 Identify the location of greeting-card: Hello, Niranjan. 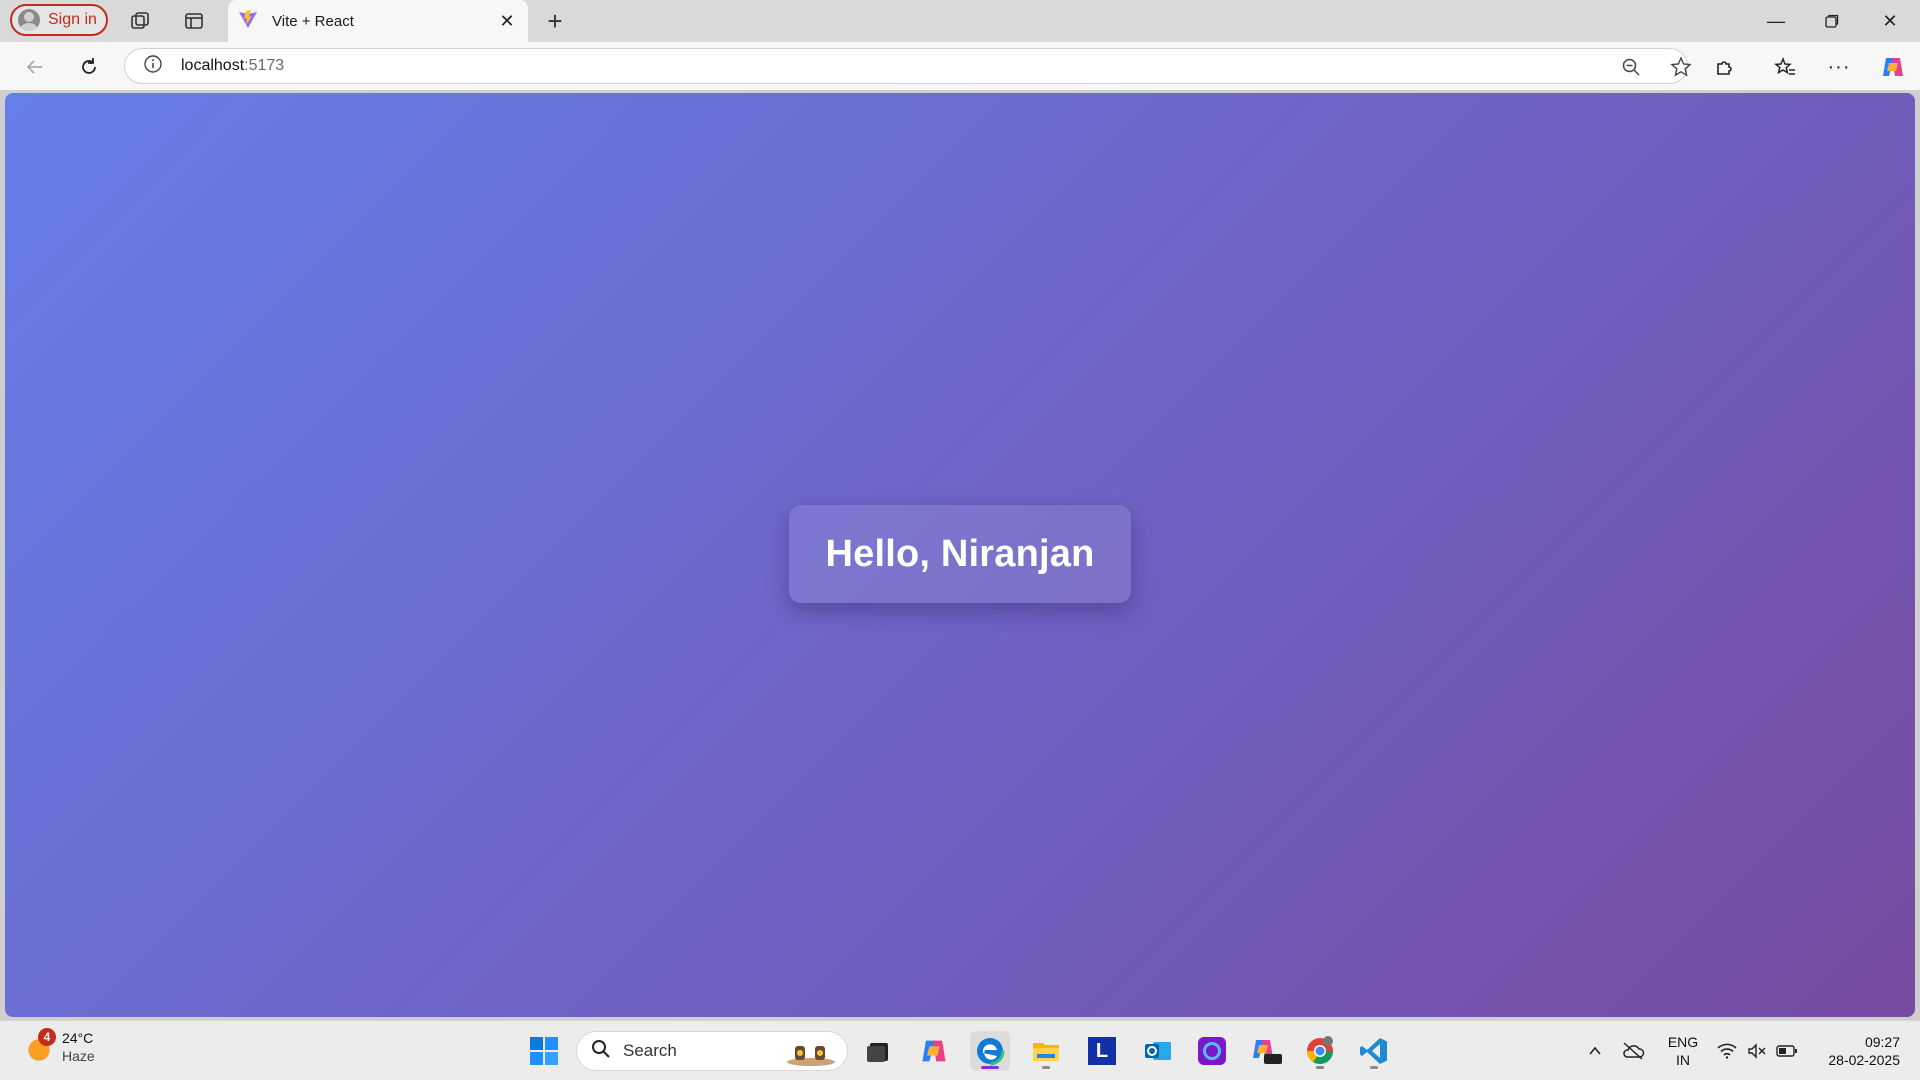
(960, 554).